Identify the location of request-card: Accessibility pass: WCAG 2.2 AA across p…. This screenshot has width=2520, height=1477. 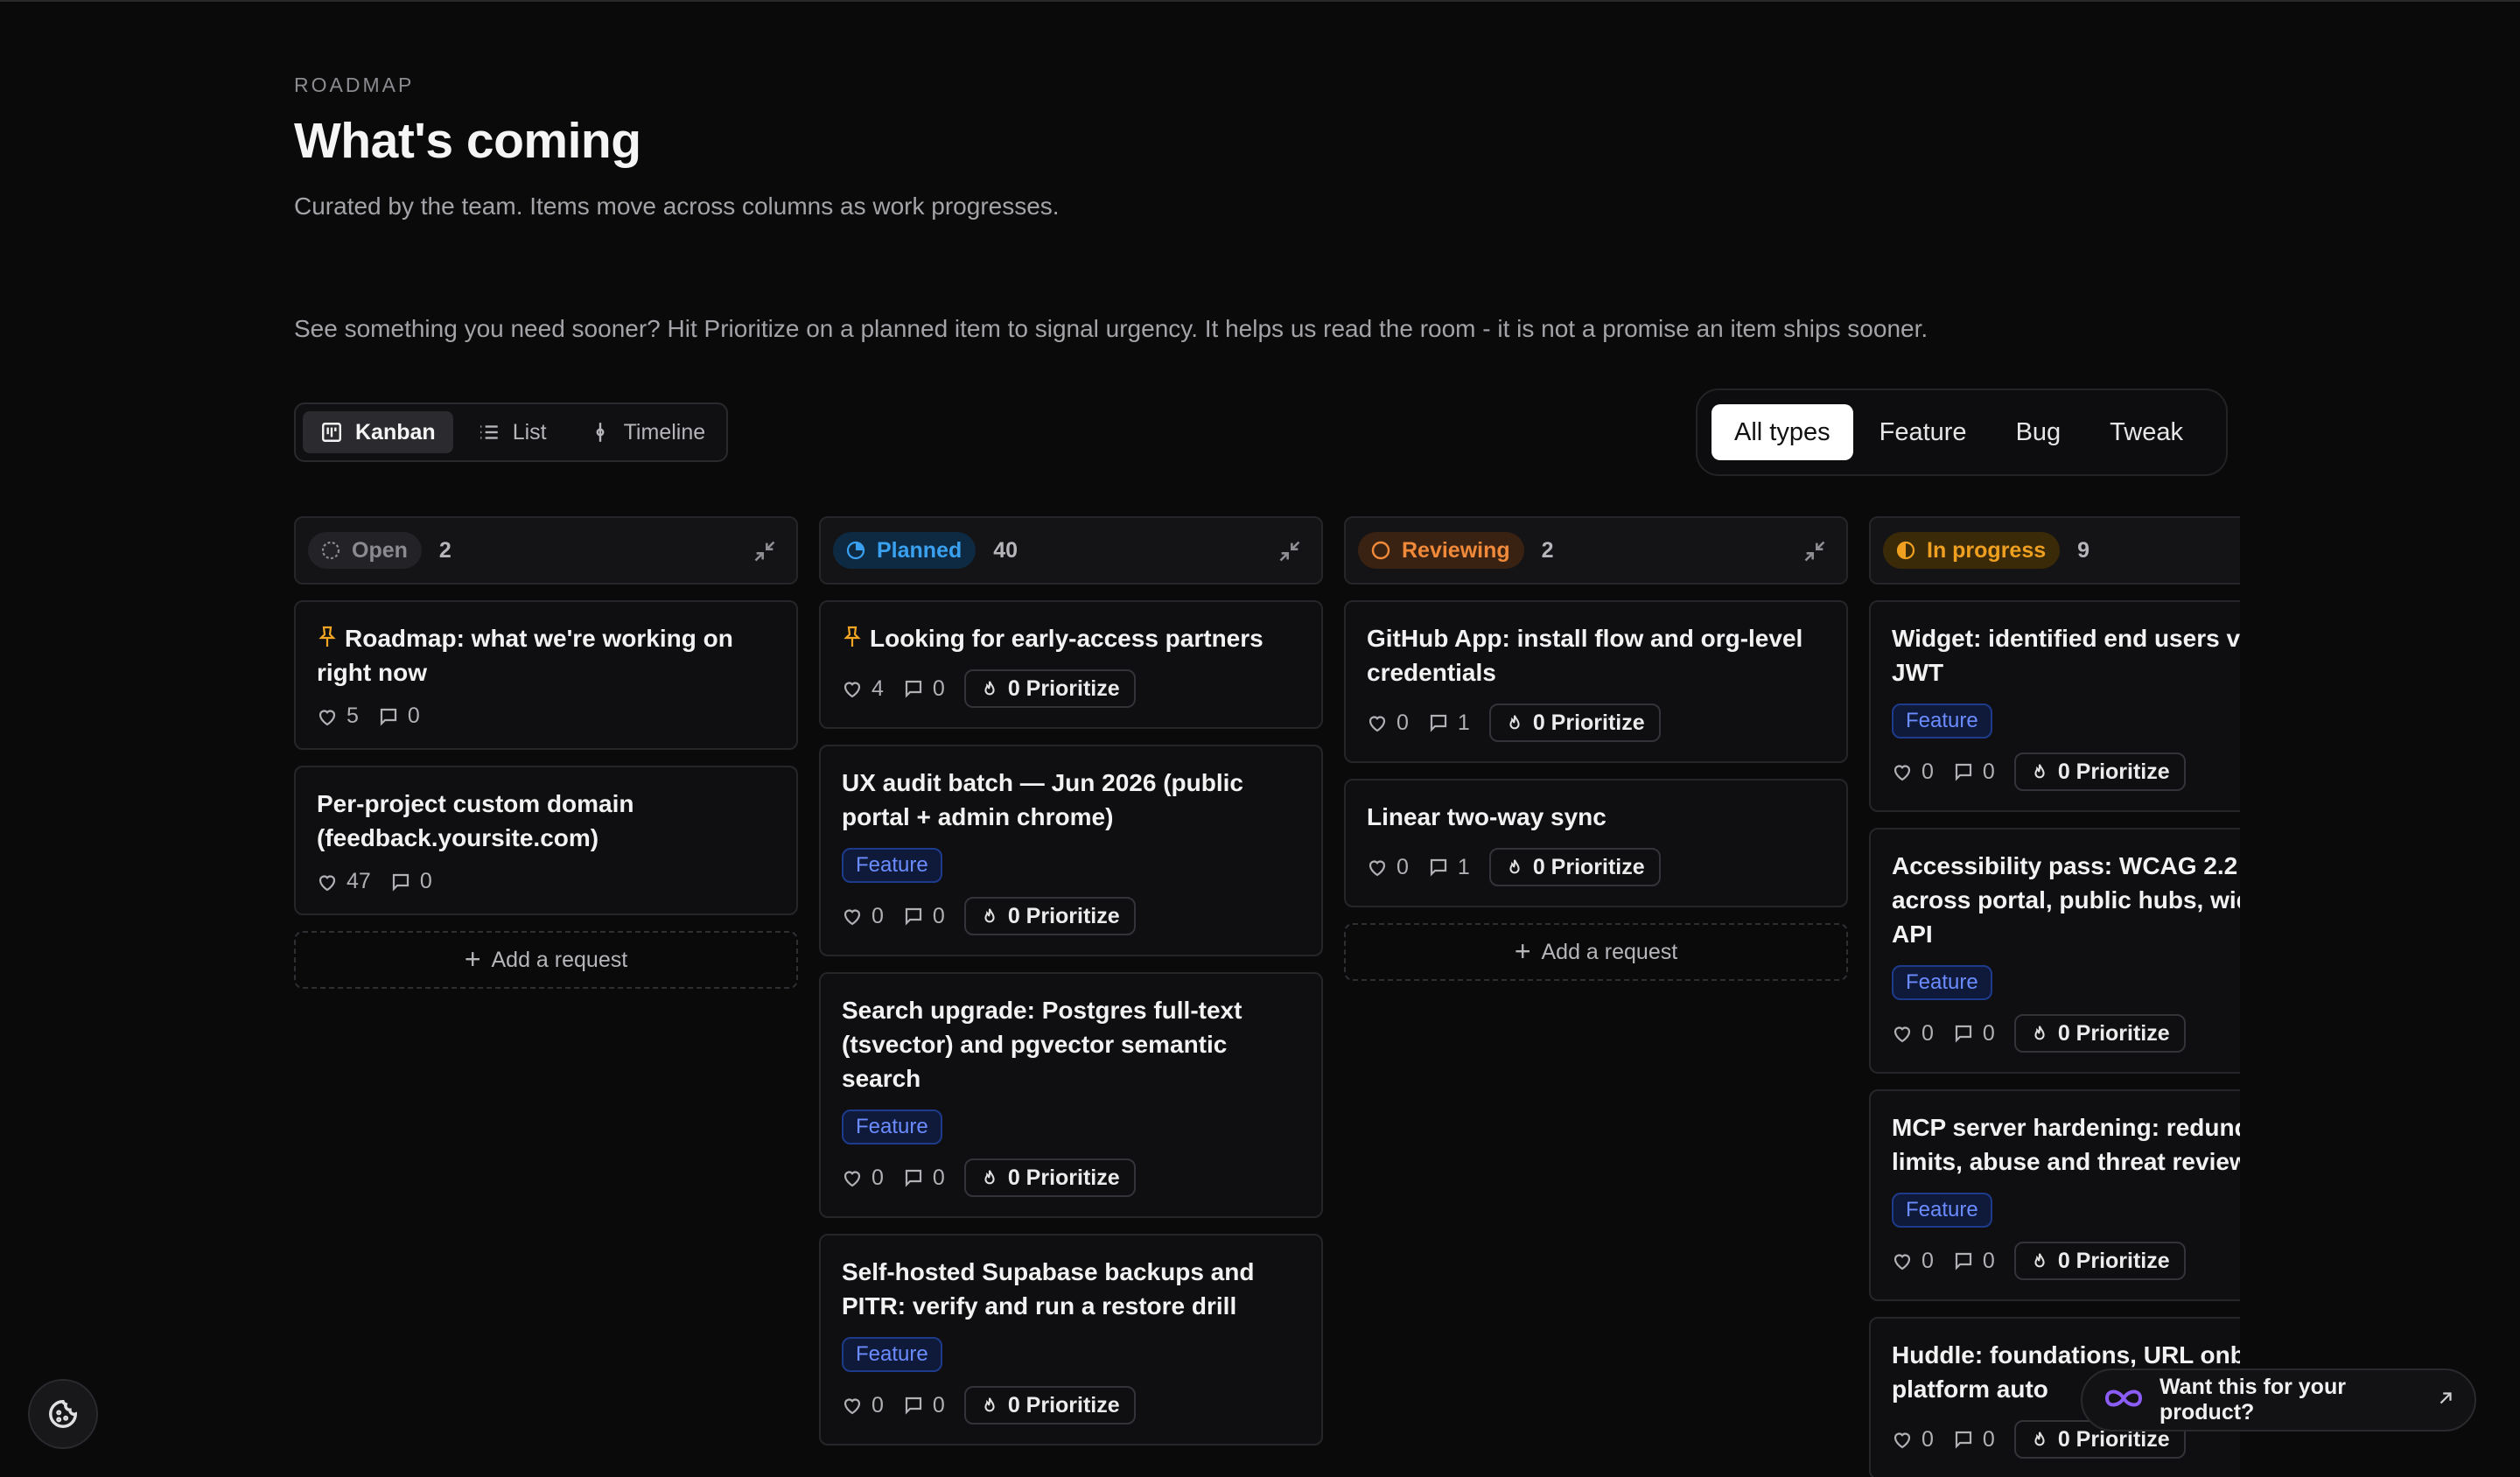
(2054, 951).